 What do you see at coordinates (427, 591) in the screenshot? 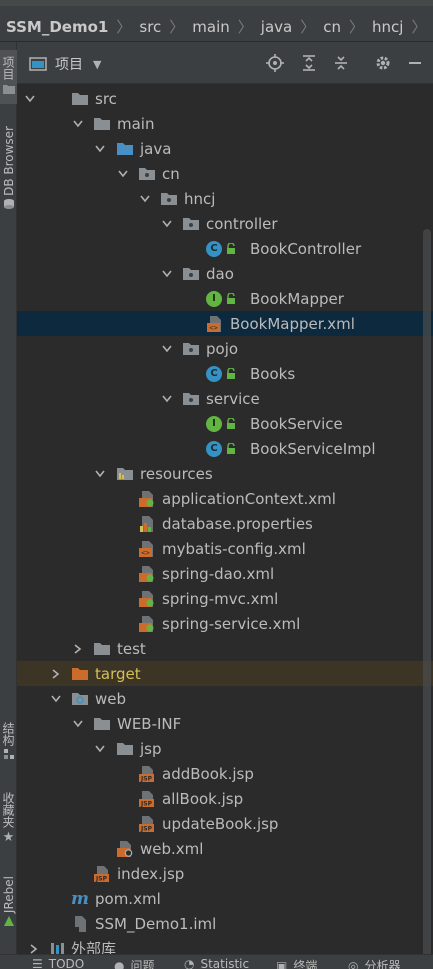
I see `vertical-scrollbar` at bounding box center [427, 591].